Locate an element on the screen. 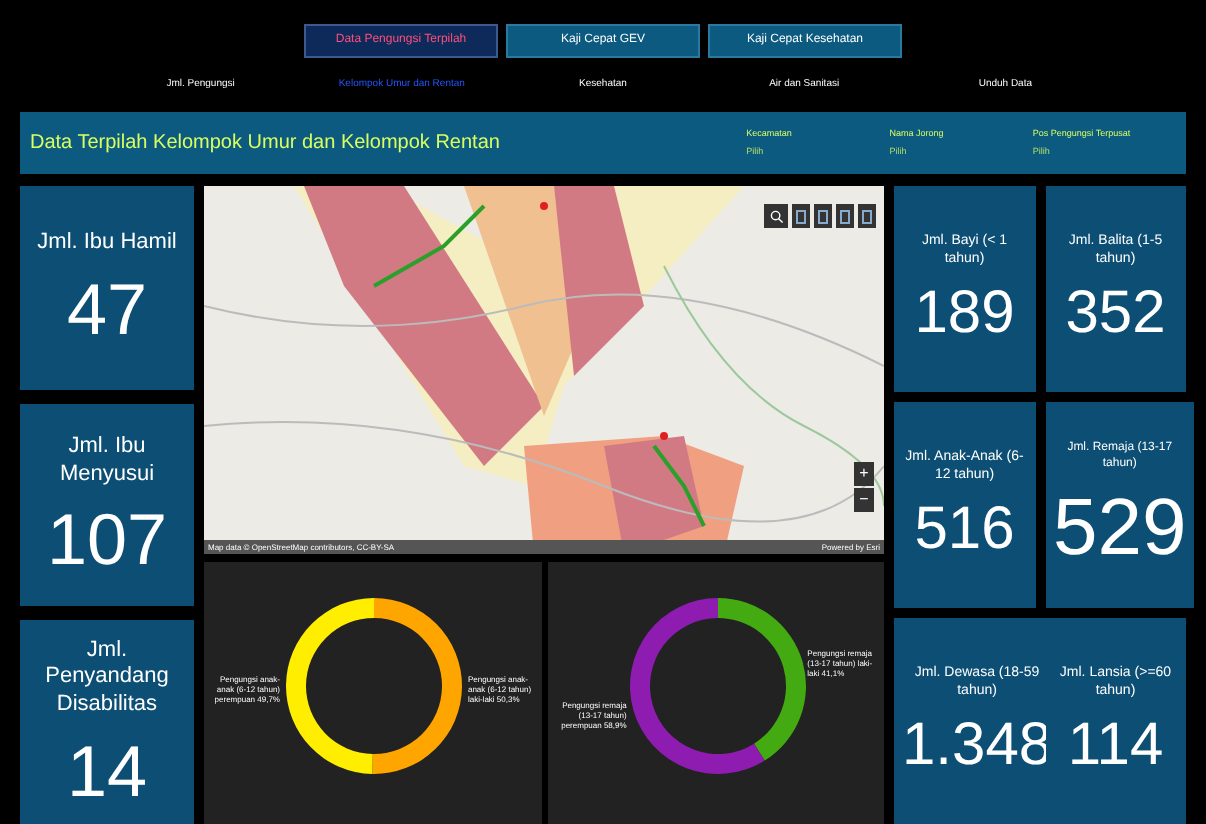 This screenshot has height=824, width=1206. stat-value: 114 is located at coordinates (1115, 746).